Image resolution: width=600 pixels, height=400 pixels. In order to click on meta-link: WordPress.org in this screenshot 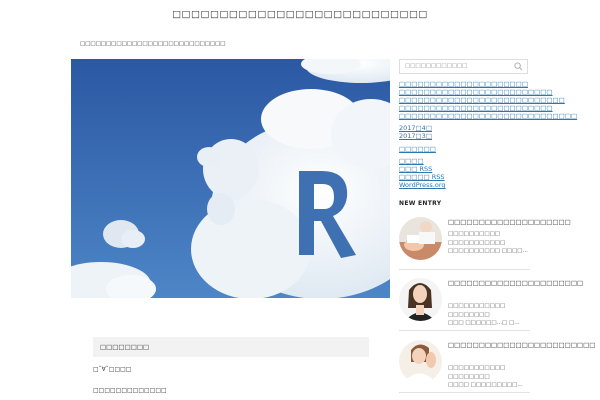, I will do `click(422, 185)`.